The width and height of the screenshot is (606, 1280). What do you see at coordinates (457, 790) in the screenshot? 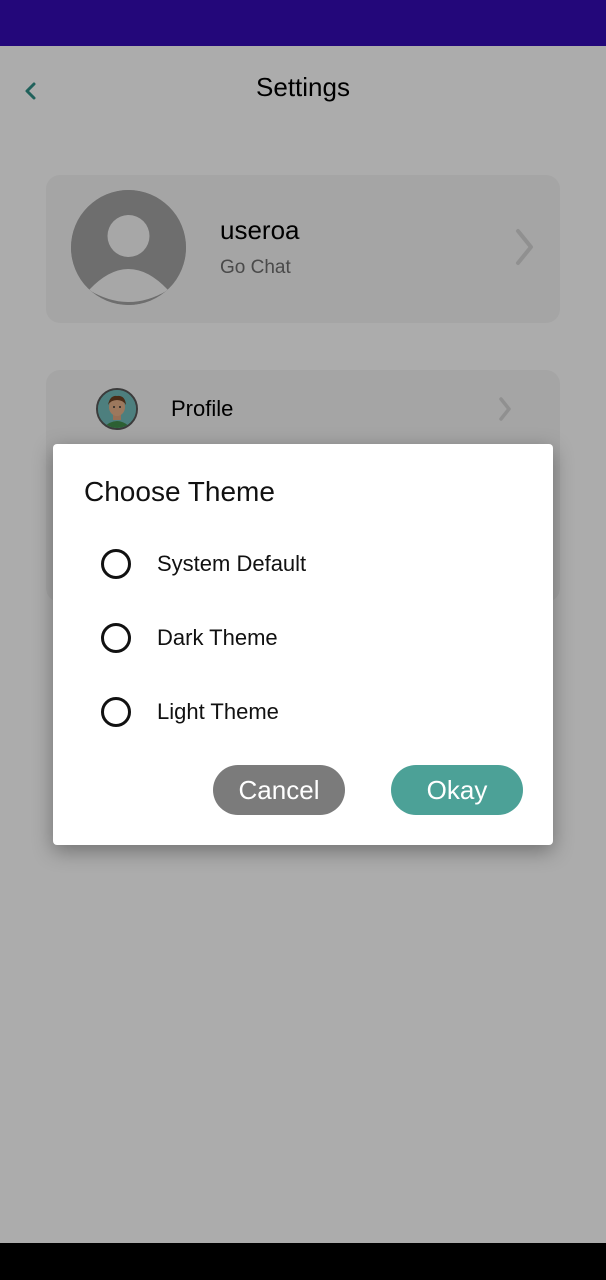
I see `okay-button: Okay` at bounding box center [457, 790].